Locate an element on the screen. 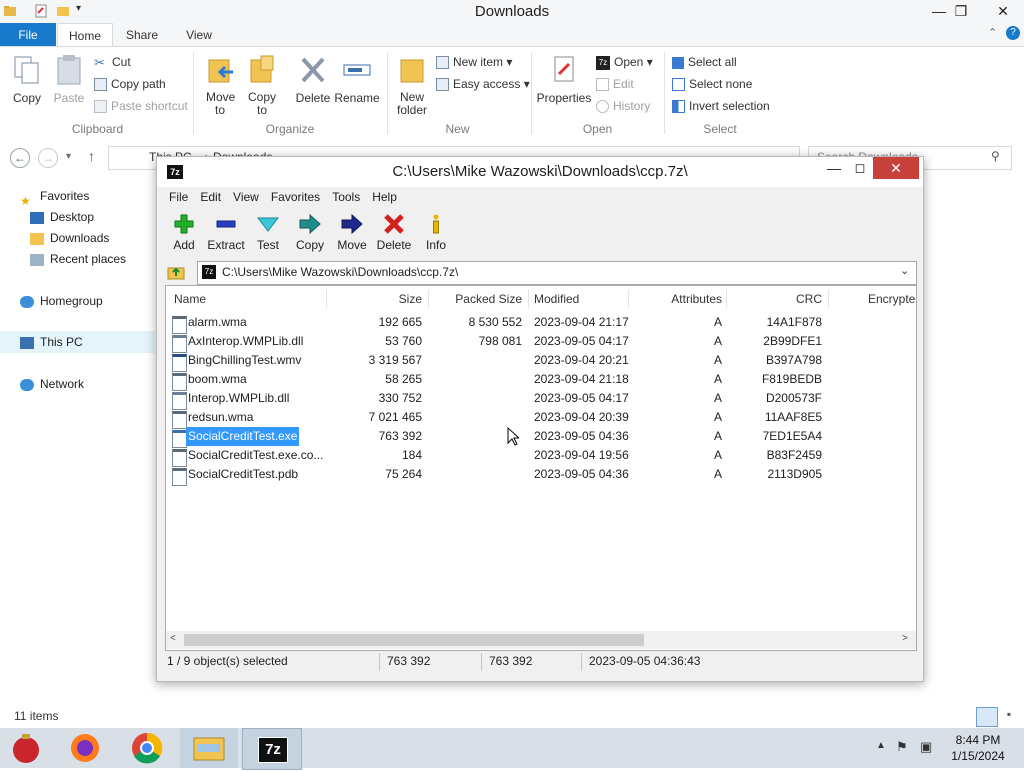 The height and width of the screenshot is (771, 1024). tab-view: View is located at coordinates (199, 35).